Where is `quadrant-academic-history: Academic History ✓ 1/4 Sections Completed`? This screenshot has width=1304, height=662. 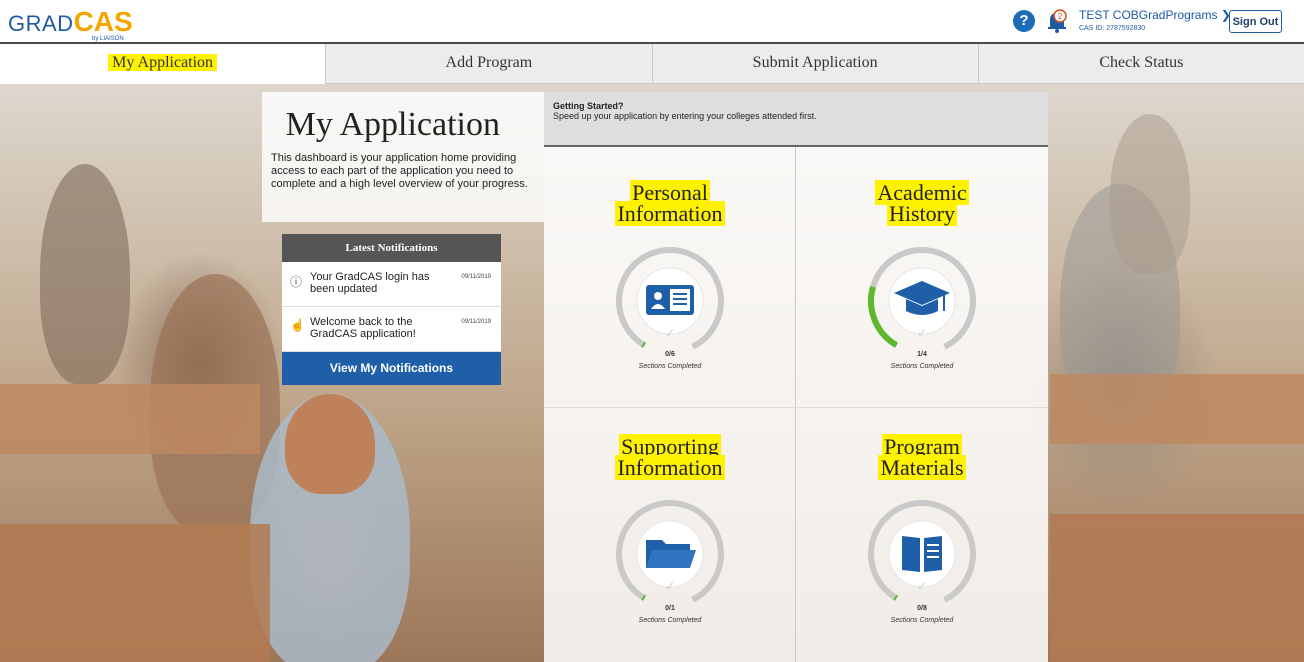
quadrant-academic-history: Academic History ✓ 1/4 Sections Completed is located at coordinates (922, 277).